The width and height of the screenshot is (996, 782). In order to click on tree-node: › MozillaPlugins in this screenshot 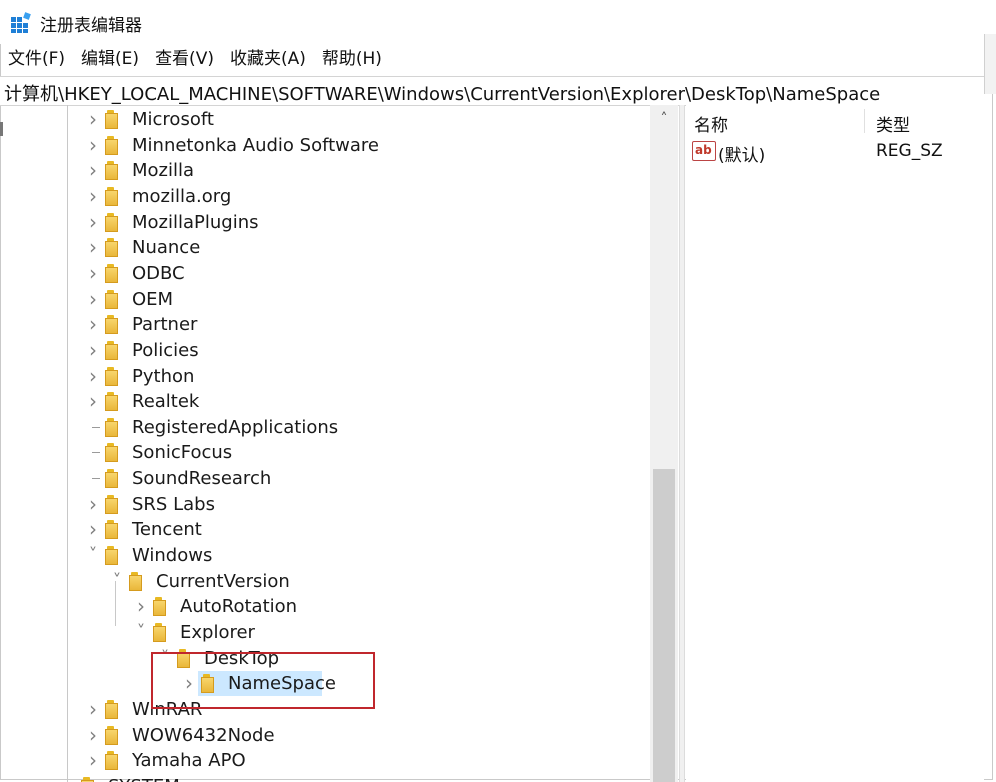, I will do `click(325, 222)`.